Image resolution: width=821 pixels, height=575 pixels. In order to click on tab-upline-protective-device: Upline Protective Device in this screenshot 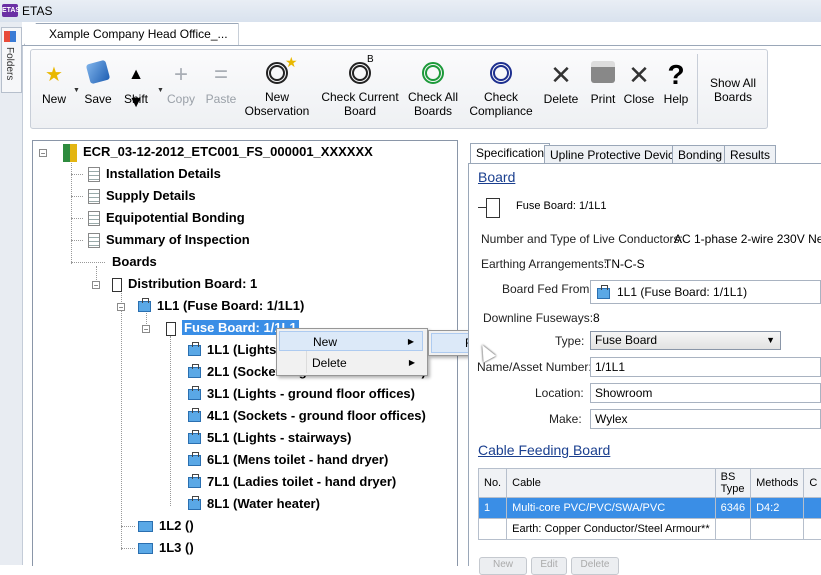, I will do `click(615, 154)`.